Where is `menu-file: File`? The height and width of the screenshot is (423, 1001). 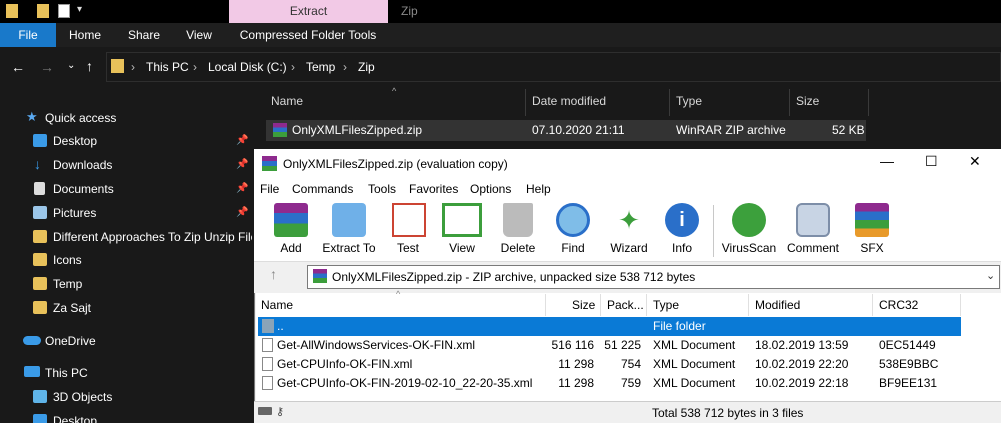
menu-file: File is located at coordinates (269, 189).